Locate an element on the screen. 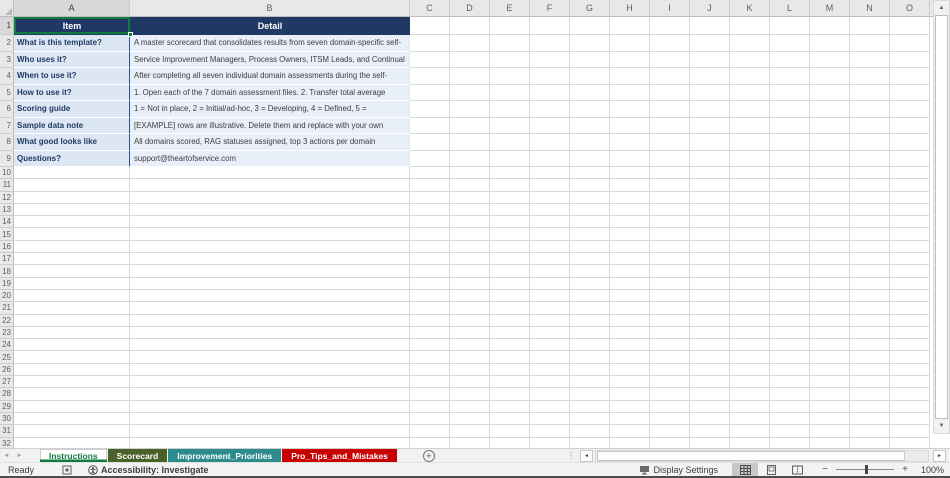  cell-H16 is located at coordinates (630, 247).